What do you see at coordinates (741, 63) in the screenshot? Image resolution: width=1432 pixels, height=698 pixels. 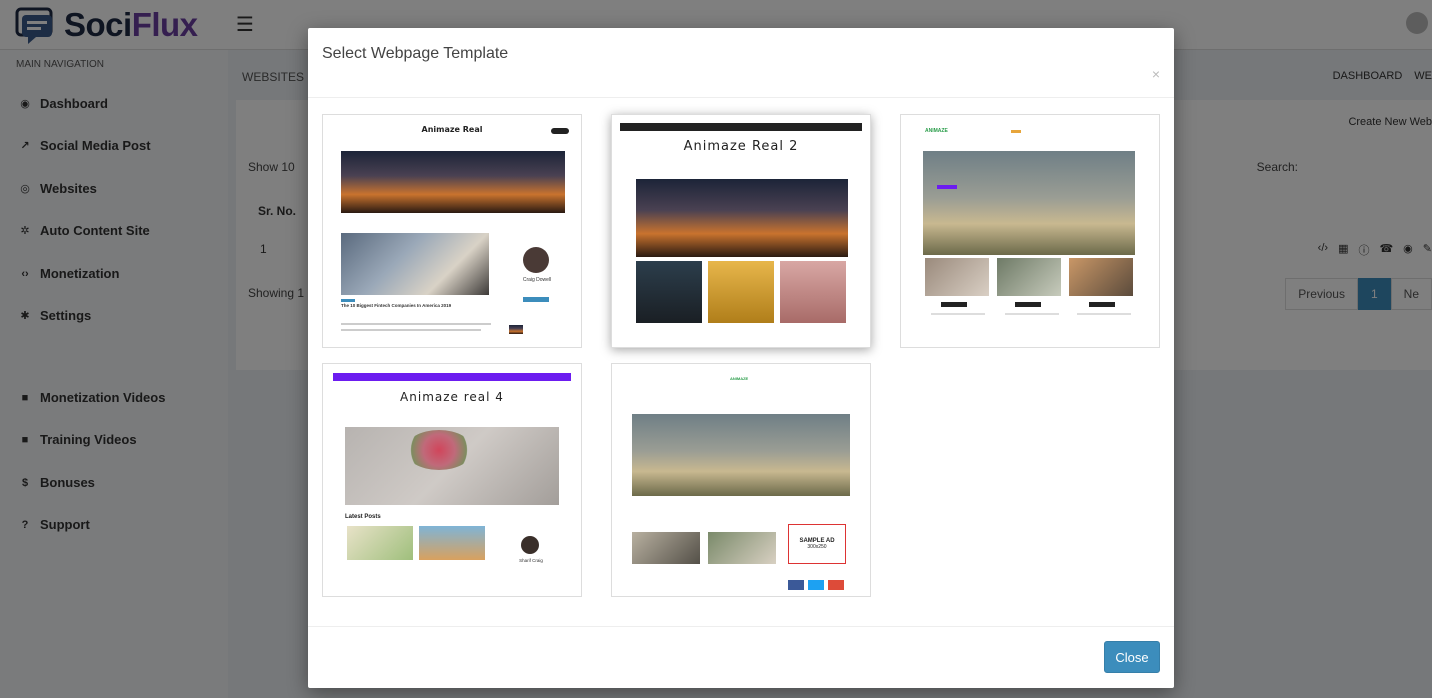 I see `modal-header: Select Webpage Template ×` at bounding box center [741, 63].